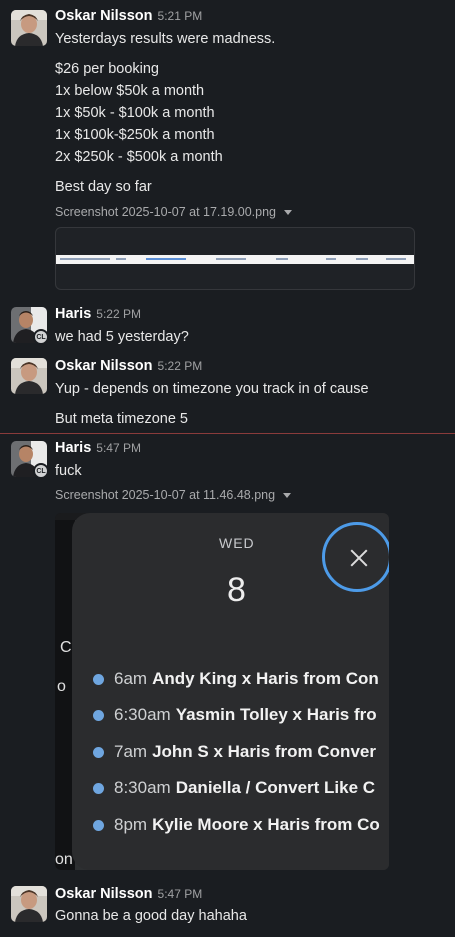 This screenshot has height=937, width=455. I want to click on message-header: Oskar Nilsson 5:22 PM, so click(128, 366).